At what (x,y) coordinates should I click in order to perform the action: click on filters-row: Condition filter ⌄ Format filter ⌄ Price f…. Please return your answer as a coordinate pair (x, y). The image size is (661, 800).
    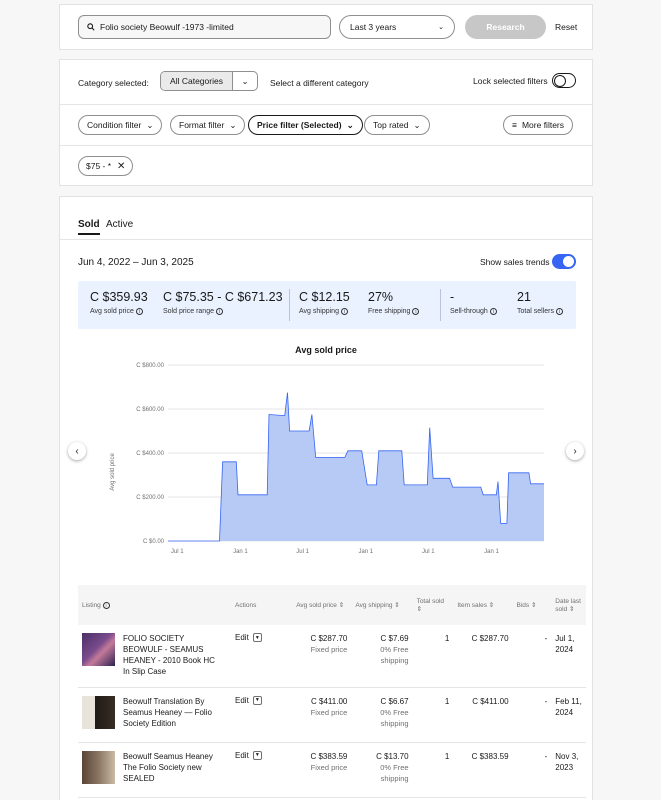
    Looking at the image, I should click on (326, 125).